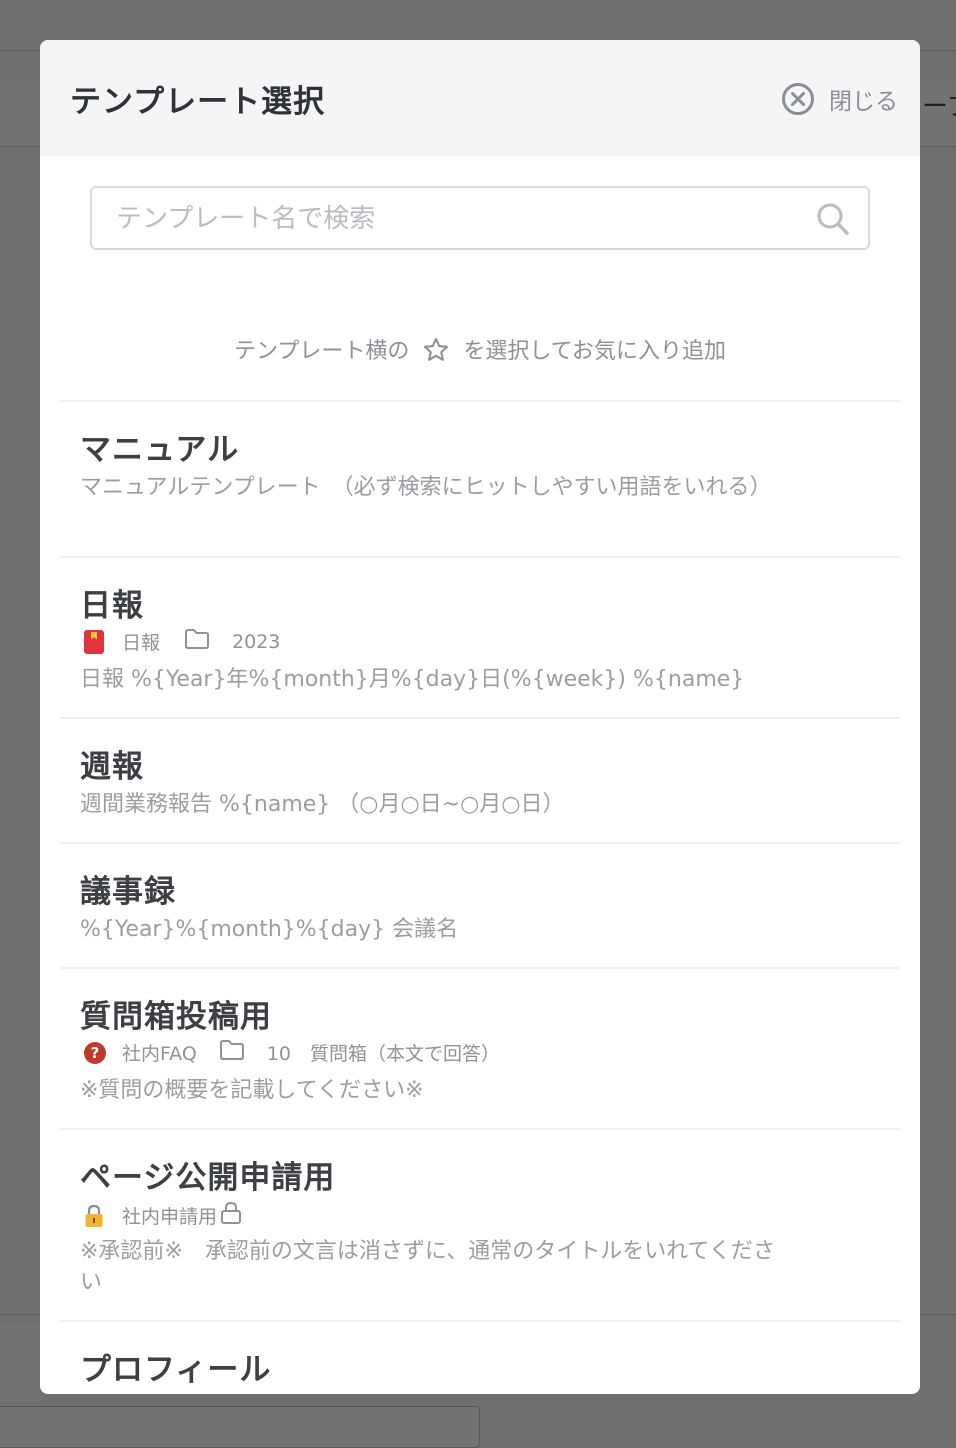 The height and width of the screenshot is (1448, 956). I want to click on close-label: 閉じる, so click(863, 102).